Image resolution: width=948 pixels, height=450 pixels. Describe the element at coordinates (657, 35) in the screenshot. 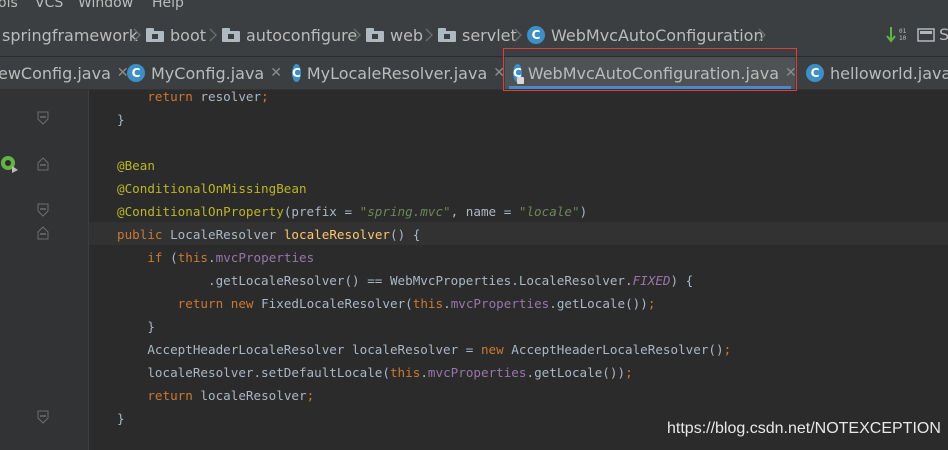

I see `breadcrumb-label: WebMvcAutoConfiguration` at that location.